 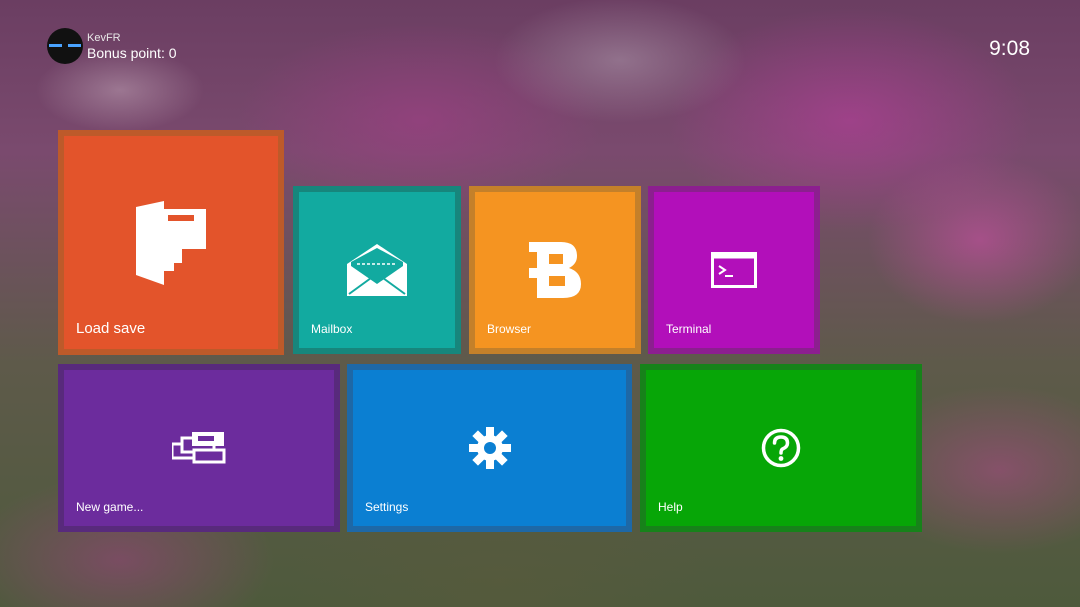 I want to click on folder-doc-icon, so click(x=171, y=242).